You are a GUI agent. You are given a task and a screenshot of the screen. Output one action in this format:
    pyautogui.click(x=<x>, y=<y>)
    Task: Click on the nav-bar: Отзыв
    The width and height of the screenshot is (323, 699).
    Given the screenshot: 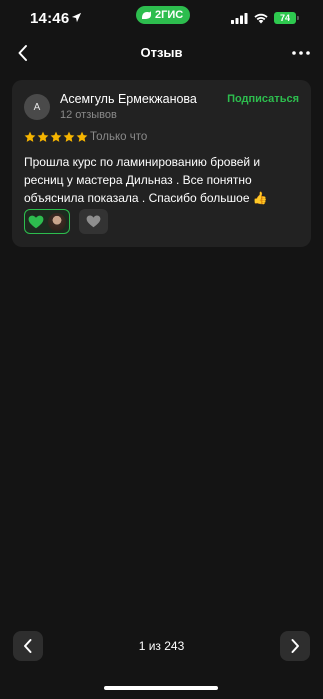 What is the action you would take?
    pyautogui.click(x=161, y=53)
    